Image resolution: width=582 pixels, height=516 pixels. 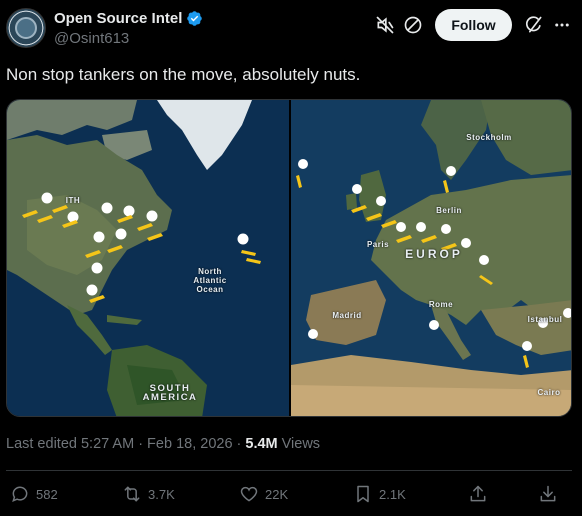 I want to click on grok-icon, so click(x=534, y=25).